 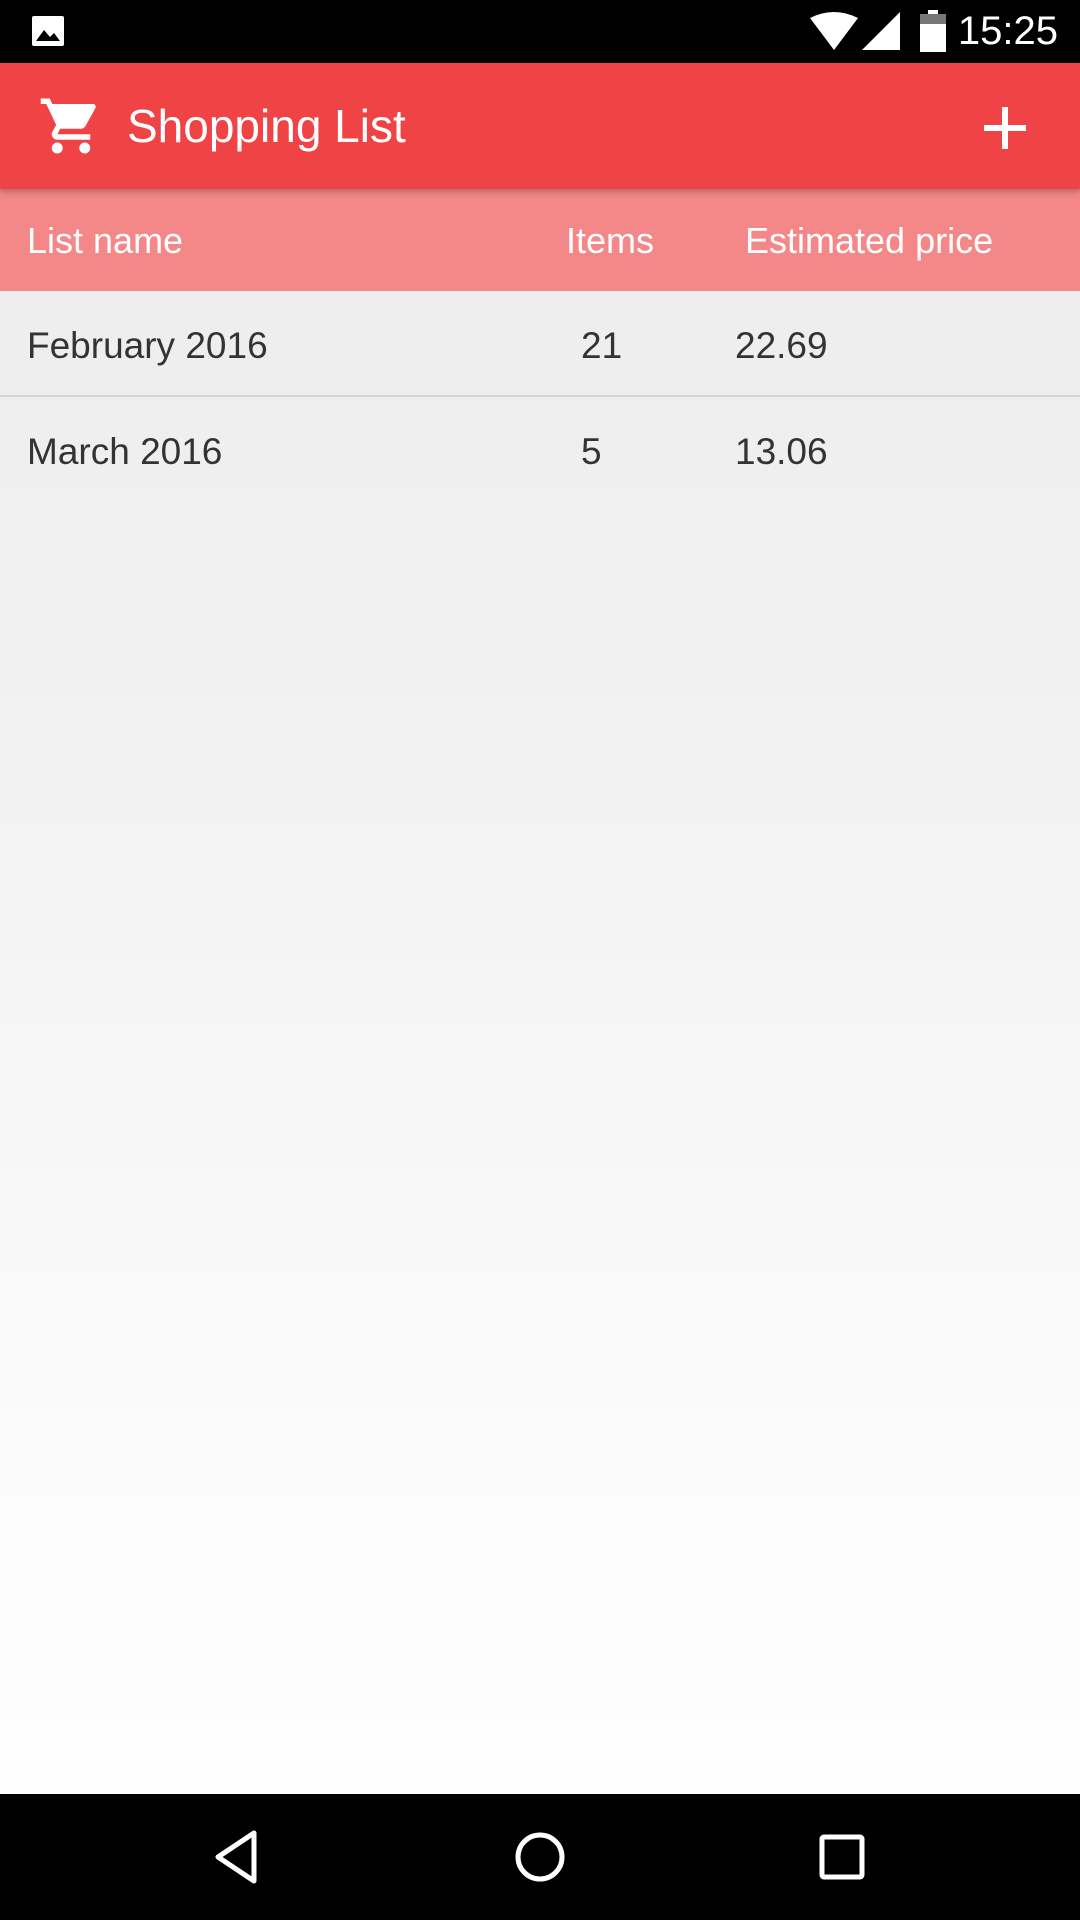 I want to click on cart-icon, so click(x=68, y=126).